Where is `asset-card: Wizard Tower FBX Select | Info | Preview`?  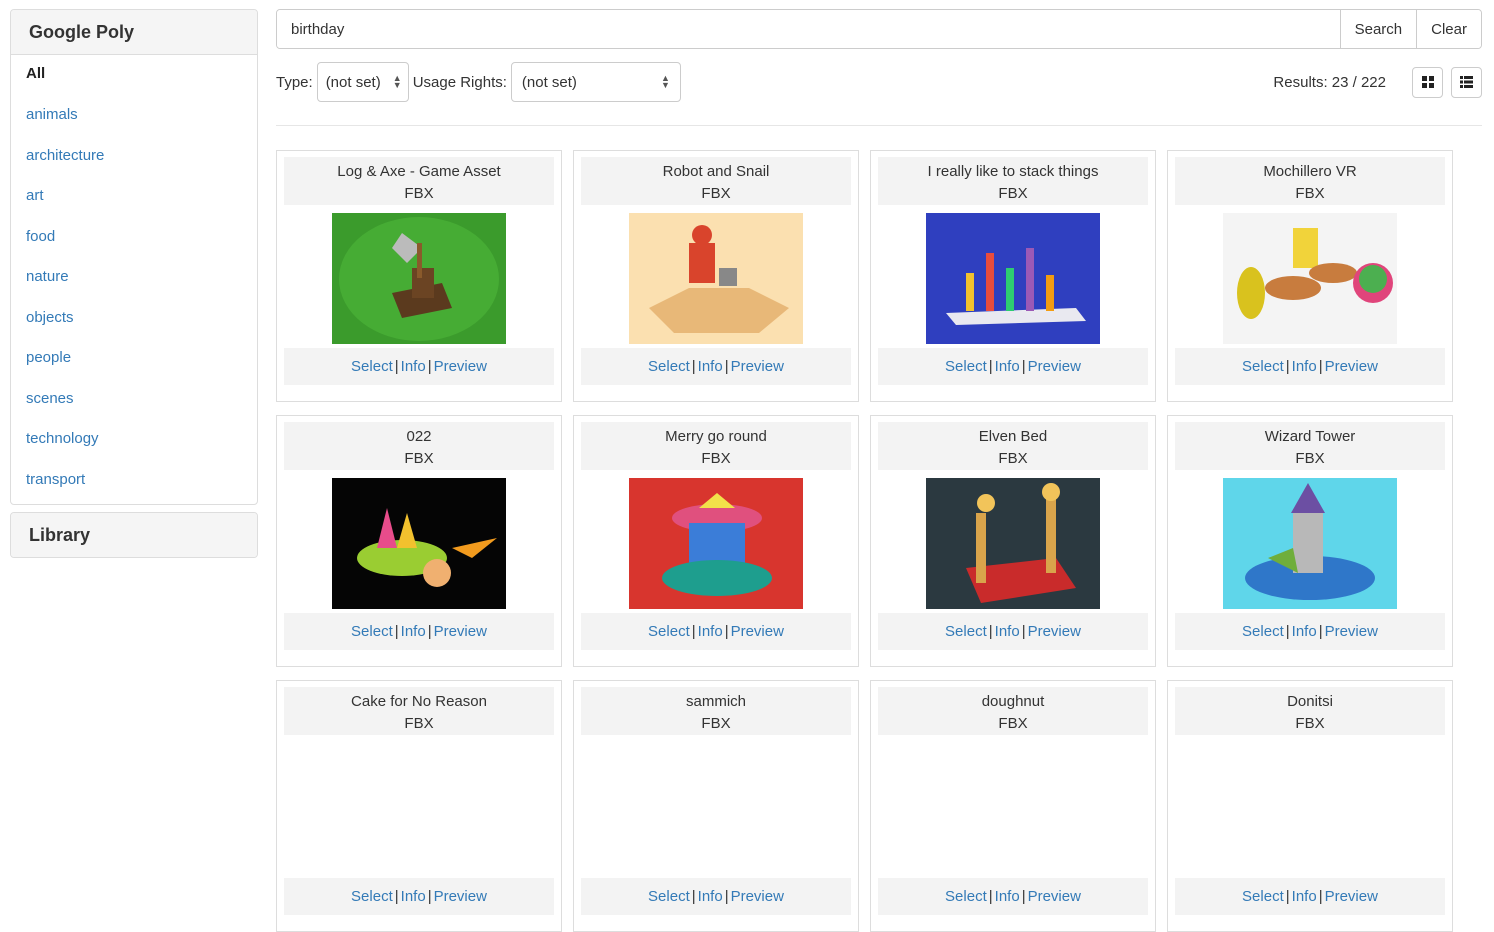
asset-card: Wizard Tower FBX Select | Info | Preview is located at coordinates (1310, 541).